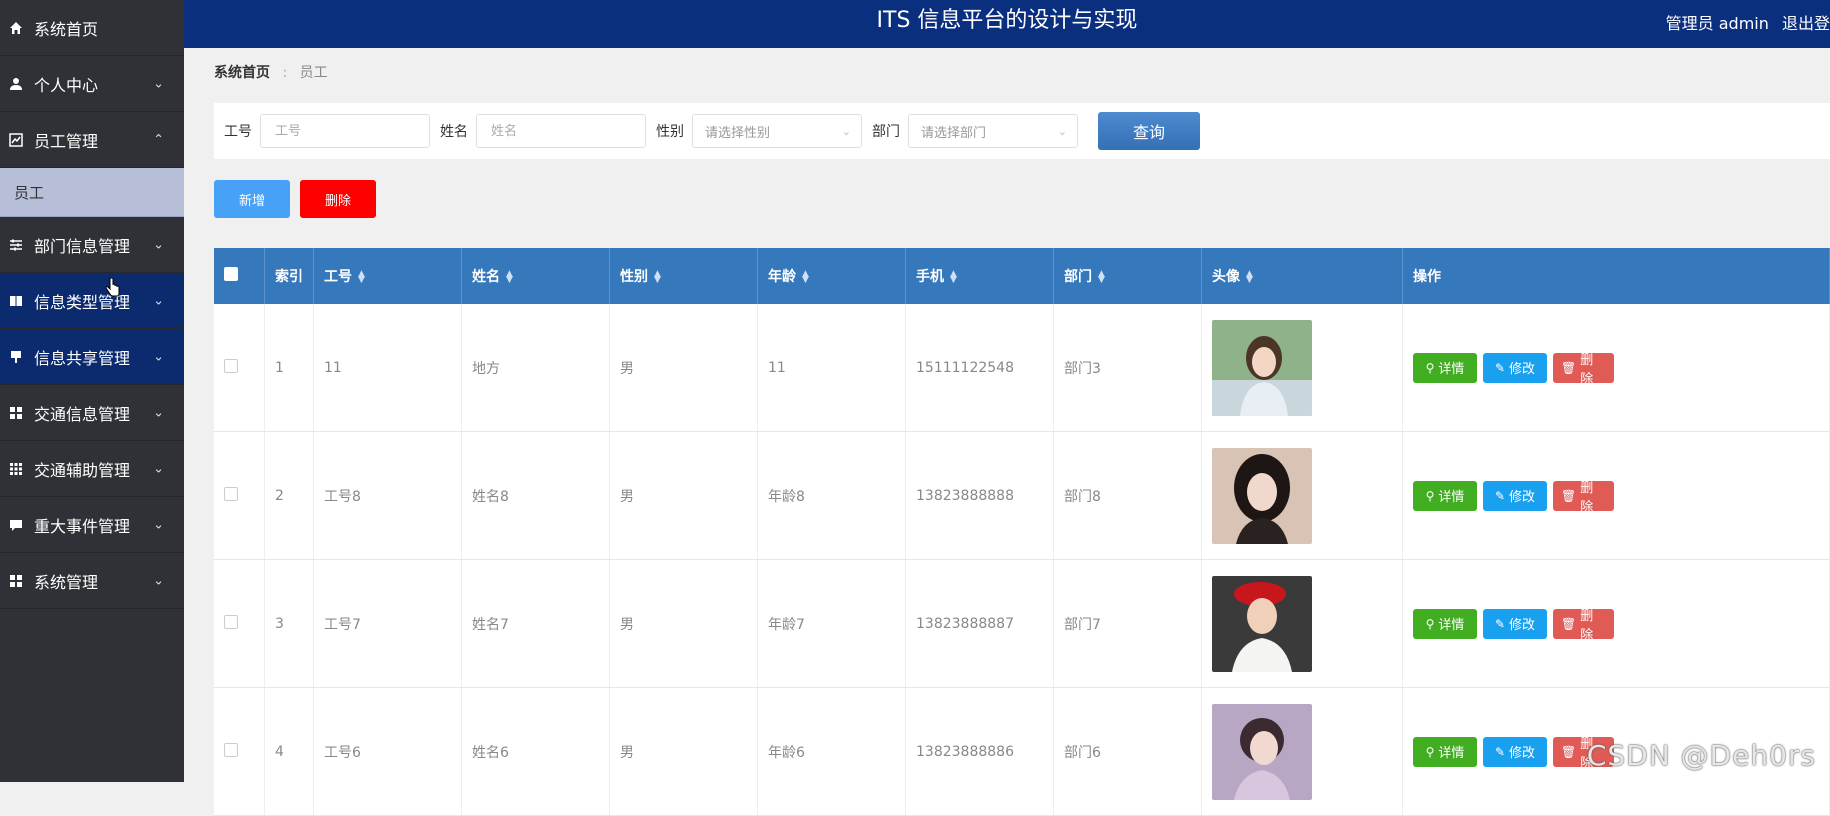 This screenshot has height=816, width=1830. Describe the element at coordinates (66, 85) in the screenshot. I see `sidebar-item-label: 个人中心` at that location.